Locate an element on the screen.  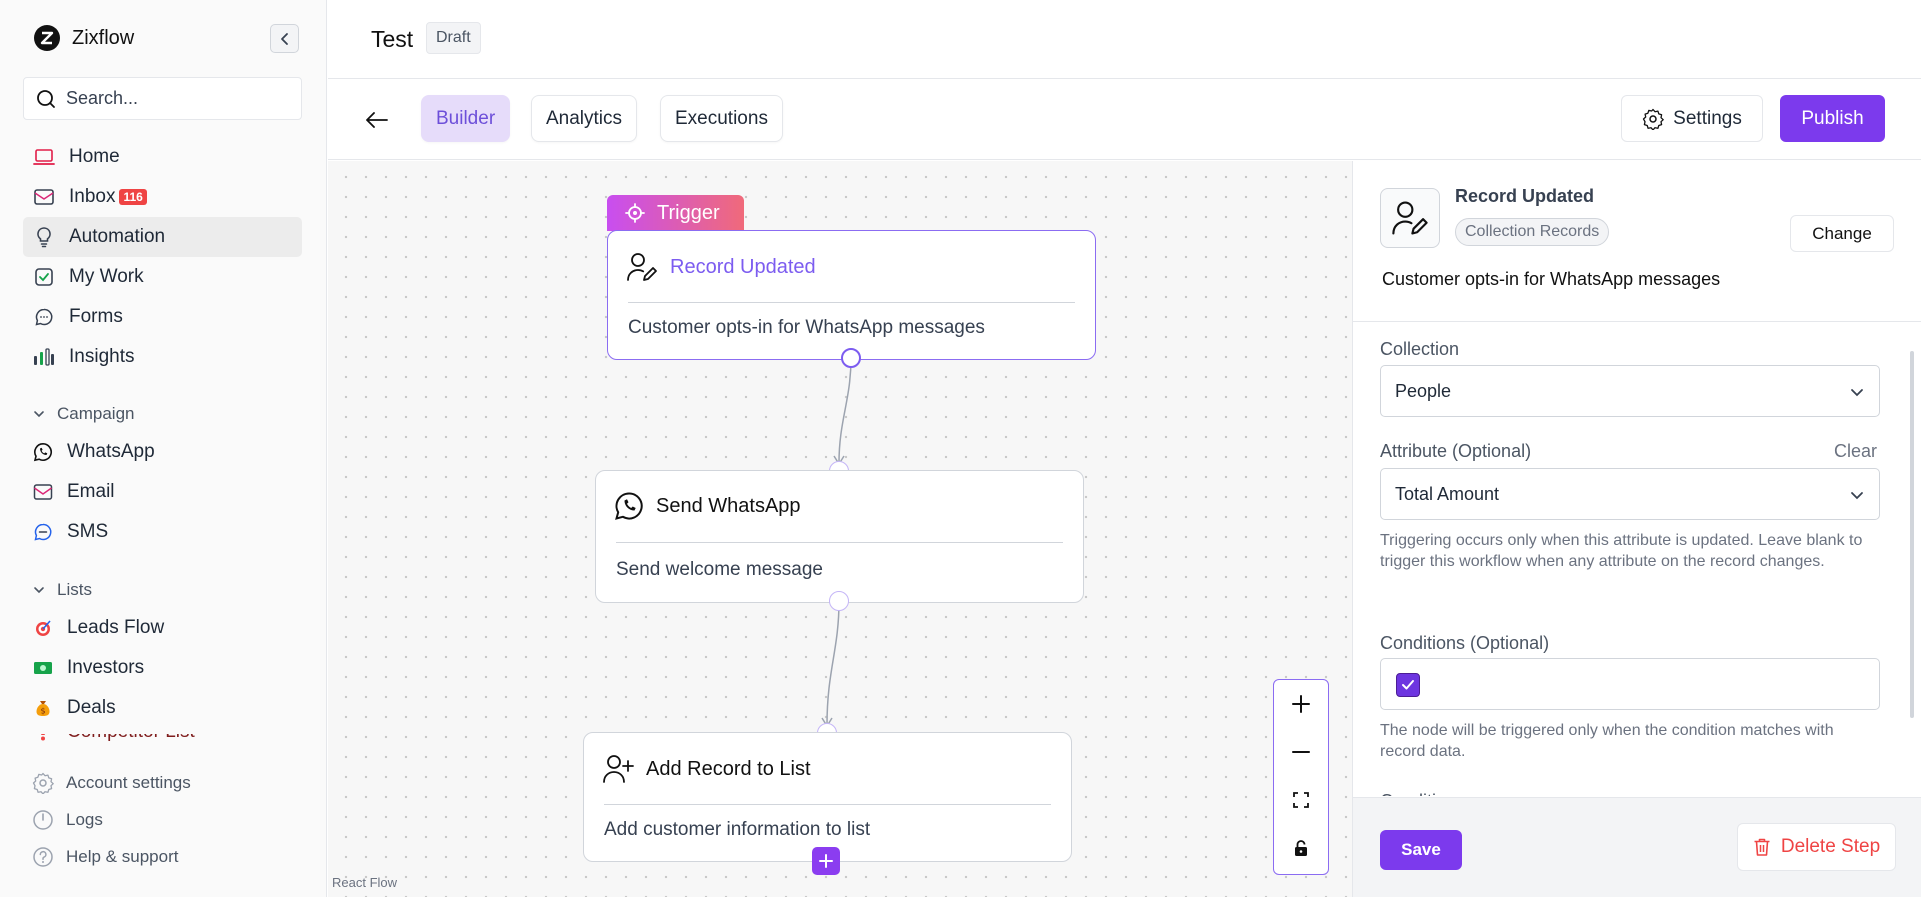
condition-label-partial: Condition is located at coordinates (1418, 791).